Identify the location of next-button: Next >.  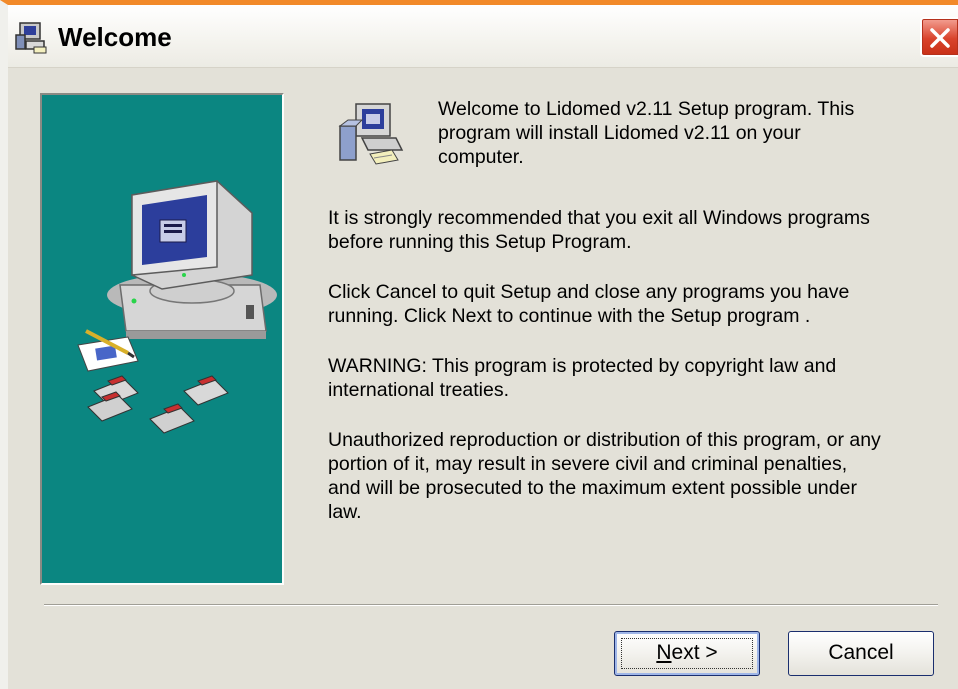
(687, 653).